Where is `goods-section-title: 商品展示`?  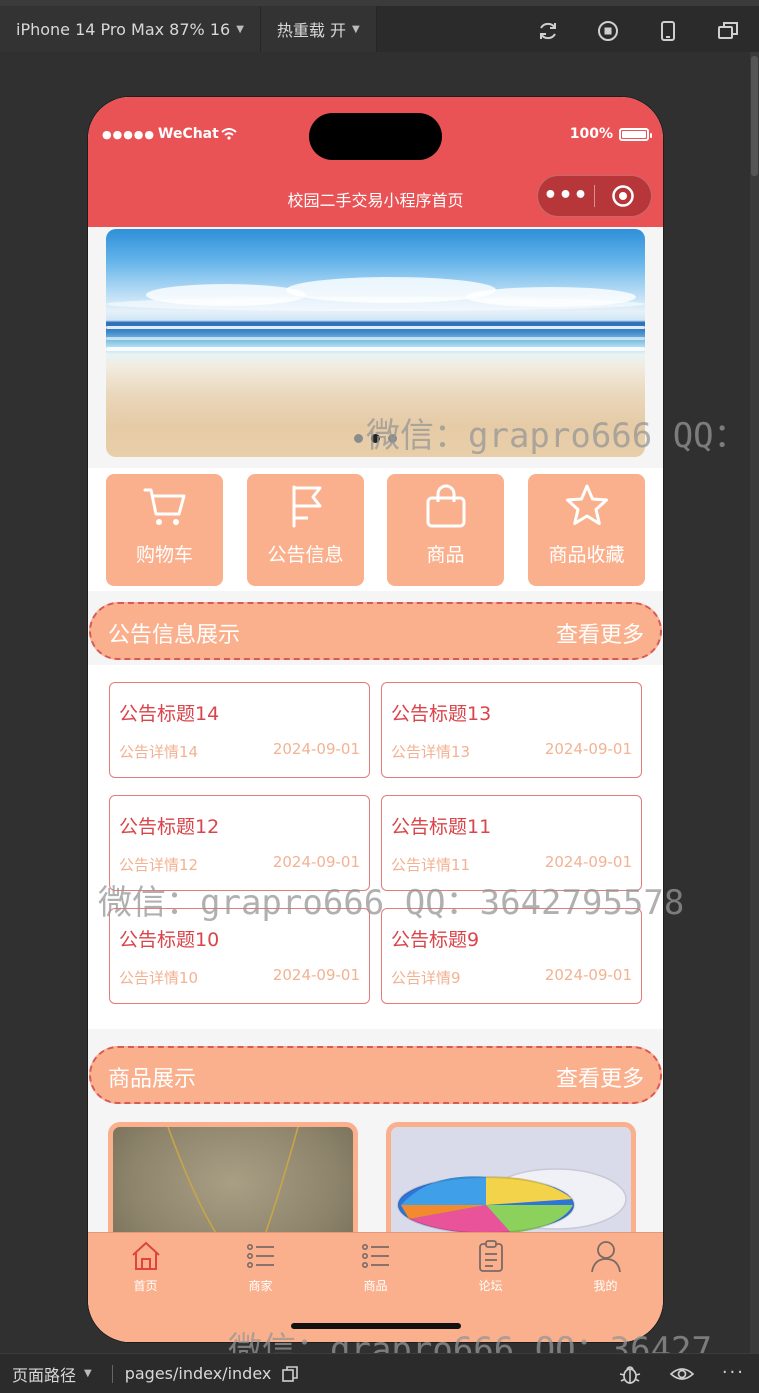 goods-section-title: 商品展示 is located at coordinates (152, 1079).